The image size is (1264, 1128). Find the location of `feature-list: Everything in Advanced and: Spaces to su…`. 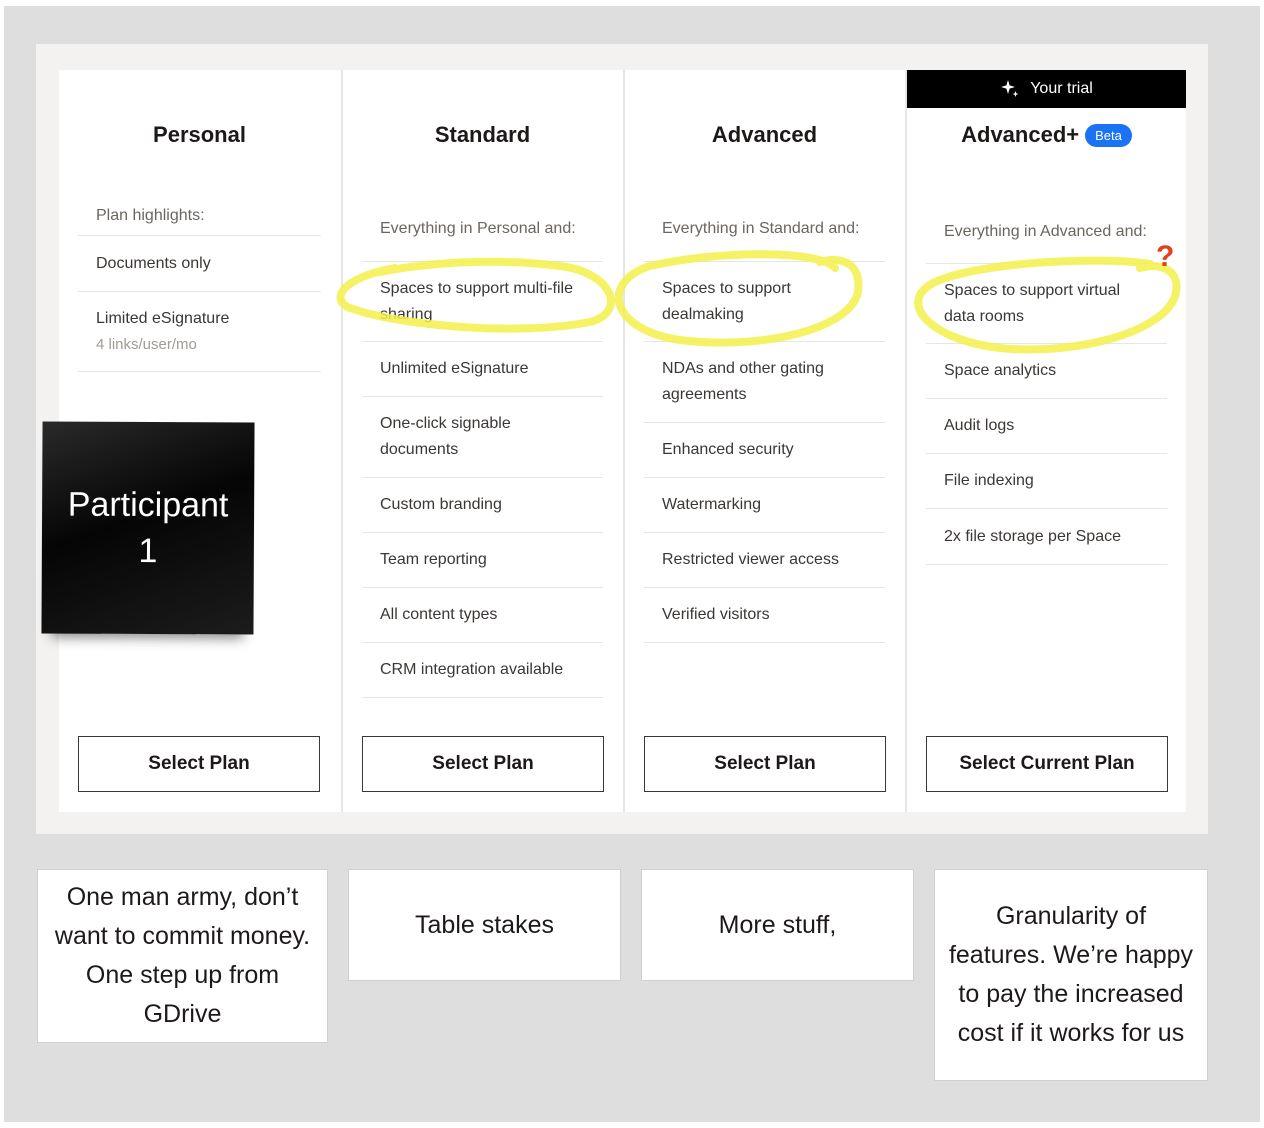

feature-list: Everything in Advanced and: Spaces to su… is located at coordinates (1046, 382).